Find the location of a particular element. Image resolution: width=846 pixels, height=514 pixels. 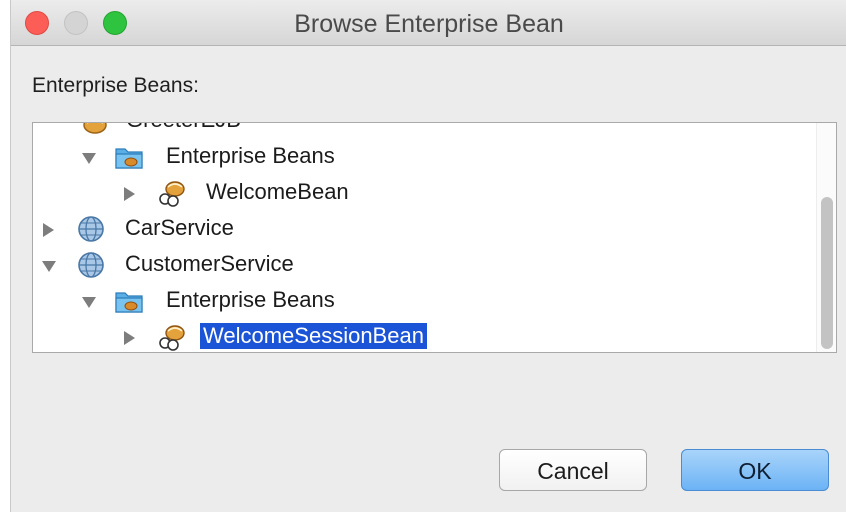

tree-node-welcomebean: WelcomeBean is located at coordinates (423, 193).